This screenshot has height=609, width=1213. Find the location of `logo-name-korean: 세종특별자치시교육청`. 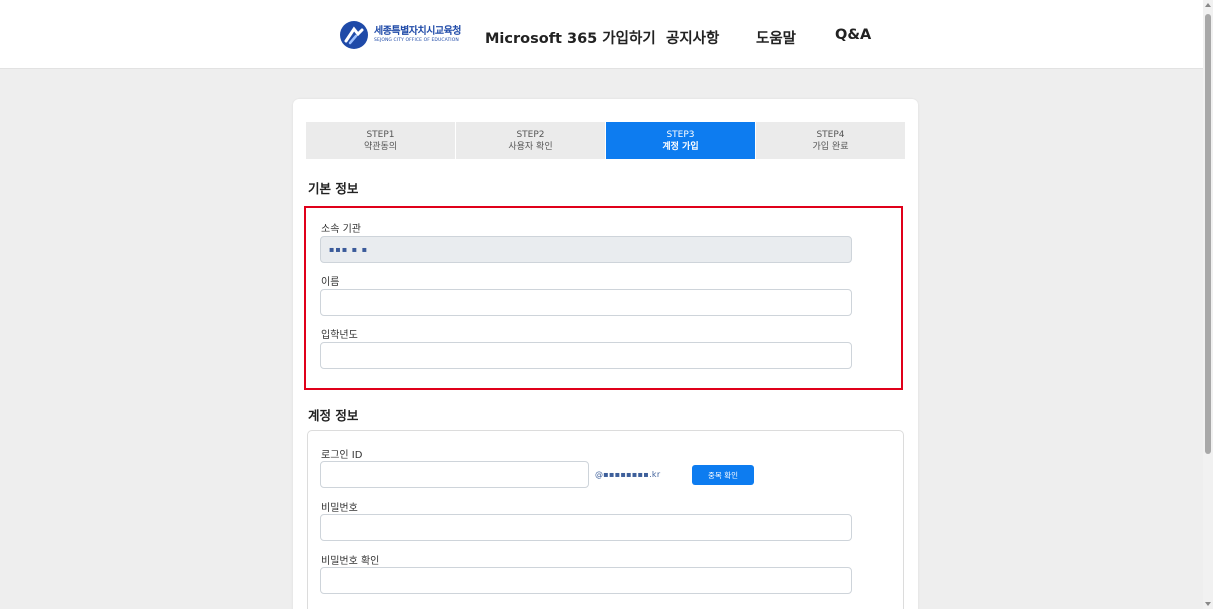

logo-name-korean: 세종특별자치시교육청 is located at coordinates (418, 31).